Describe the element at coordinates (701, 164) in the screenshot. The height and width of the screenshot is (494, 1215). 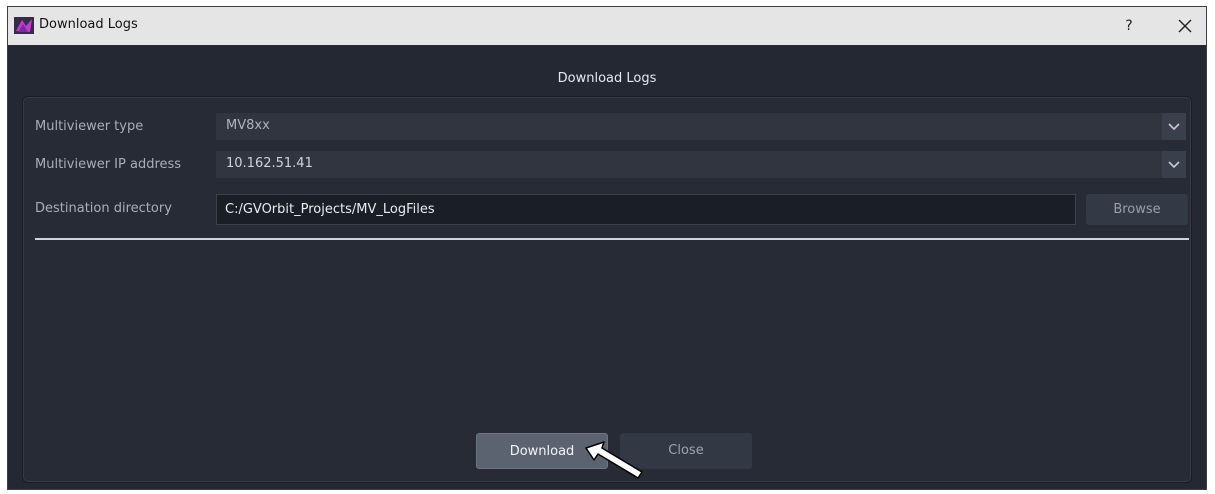
I see `multiviewer-ip-select: 10.162.51.41` at that location.